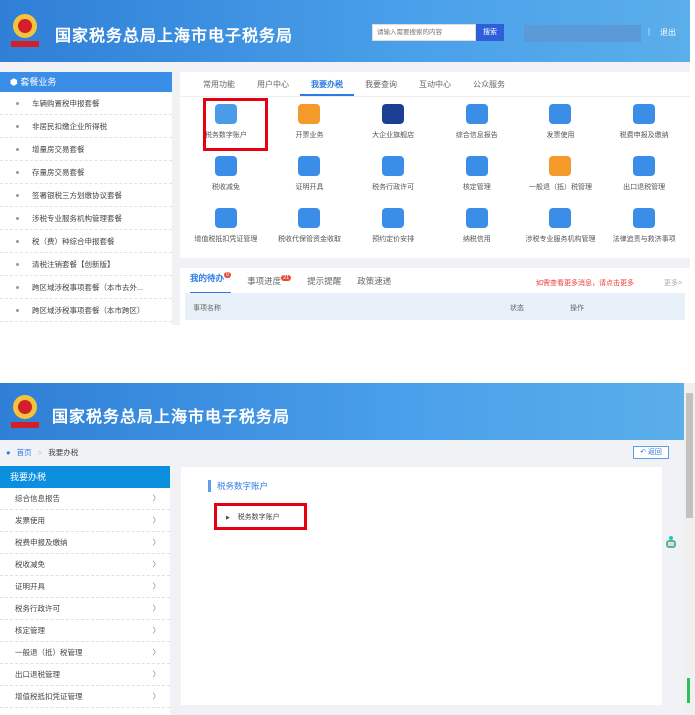 Image resolution: width=695 pixels, height=715 pixels. I want to click on assistant-robot-icon, so click(671, 543).